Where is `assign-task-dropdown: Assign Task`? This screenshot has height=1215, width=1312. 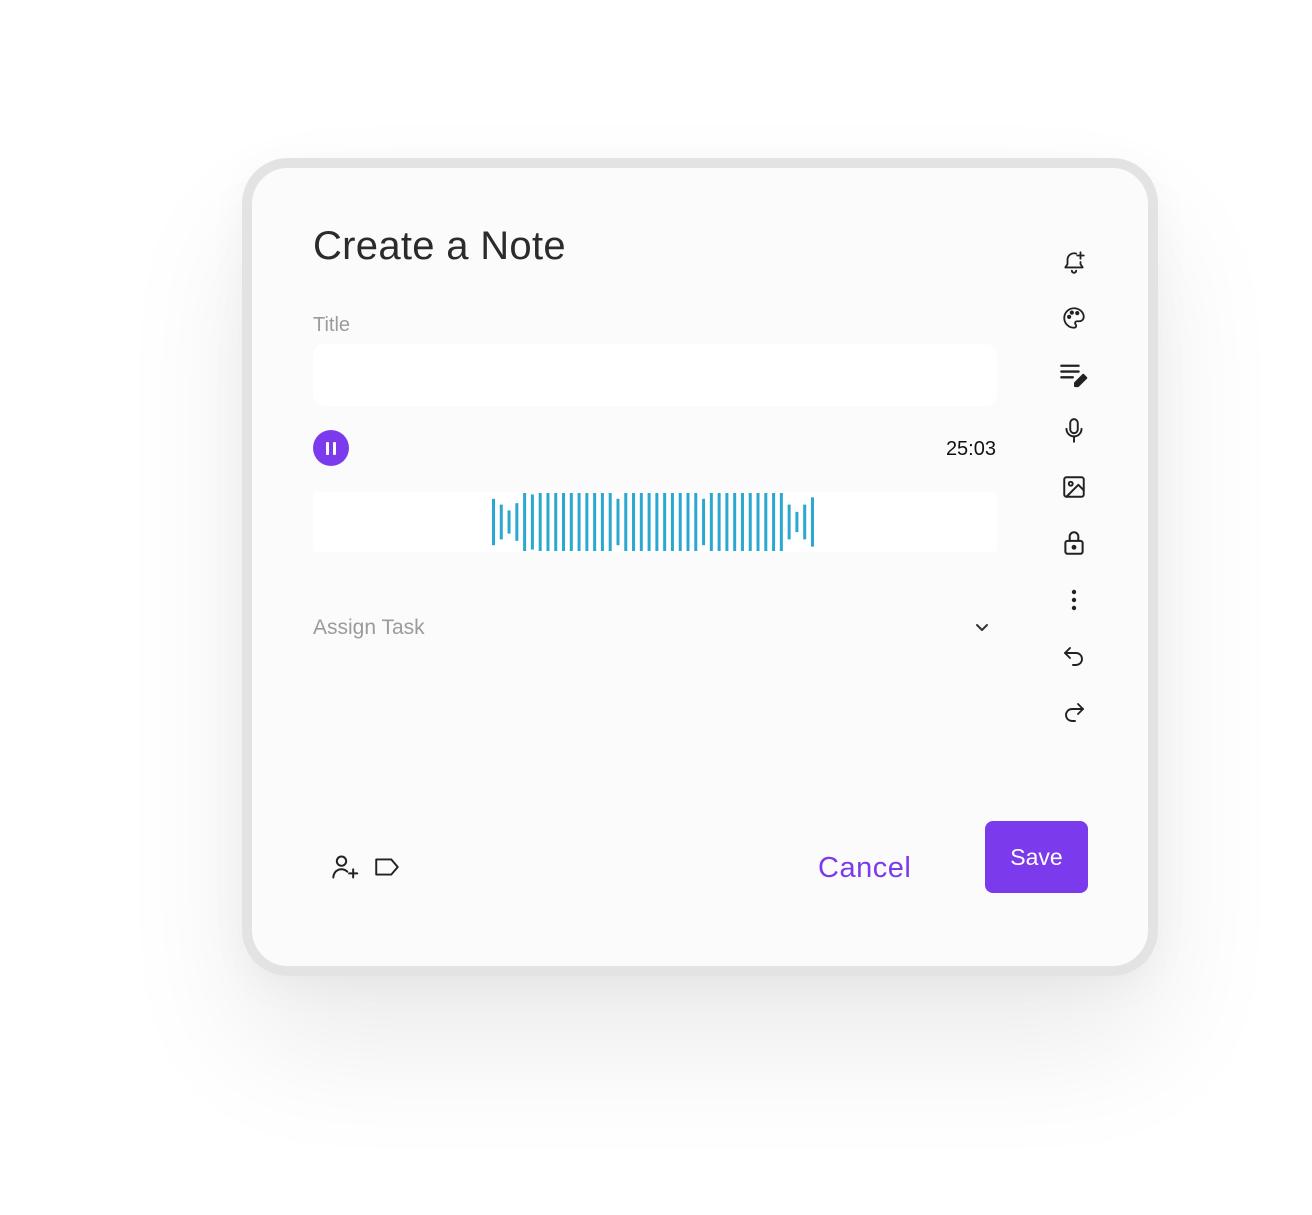 assign-task-dropdown: Assign Task is located at coordinates (655, 628).